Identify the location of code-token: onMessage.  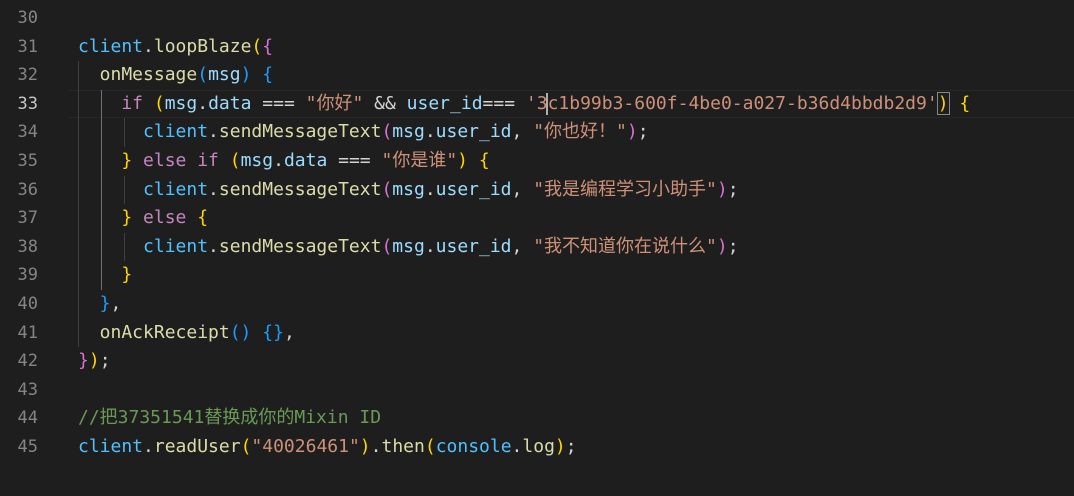
(138, 75).